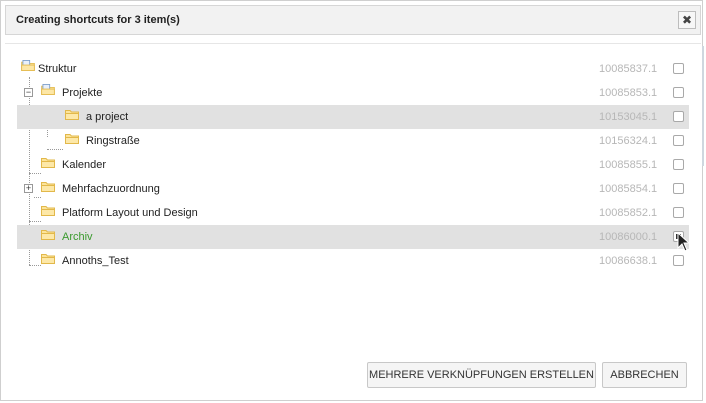 The height and width of the screenshot is (403, 706). What do you see at coordinates (353, 141) in the screenshot?
I see `tree-row-ringstrasse: Ringstraße 10156324.1` at bounding box center [353, 141].